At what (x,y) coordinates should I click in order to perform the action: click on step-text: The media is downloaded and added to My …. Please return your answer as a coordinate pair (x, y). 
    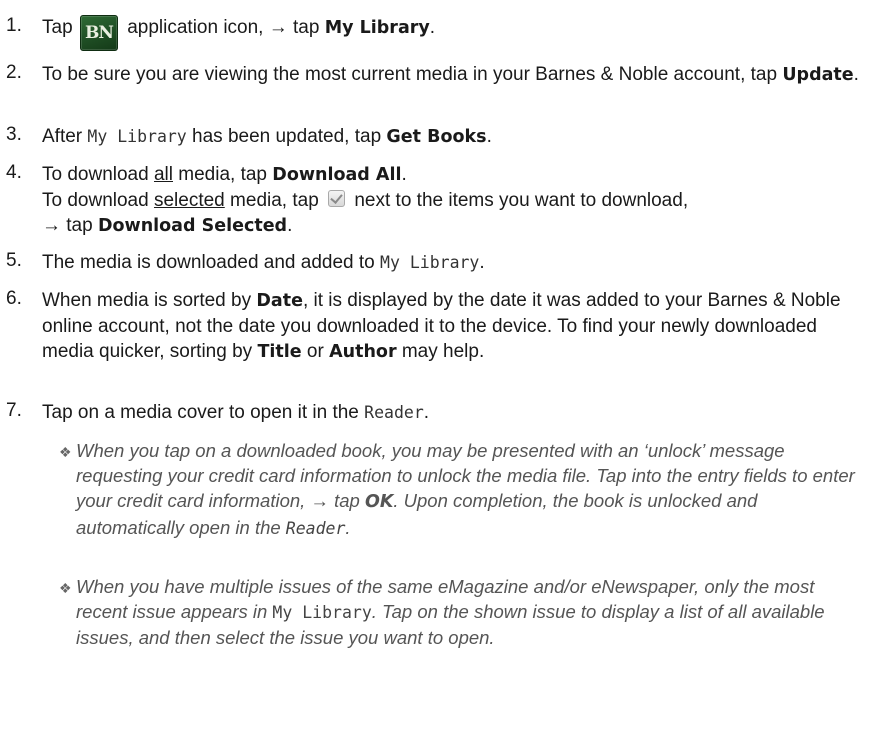
    Looking at the image, I should click on (263, 262).